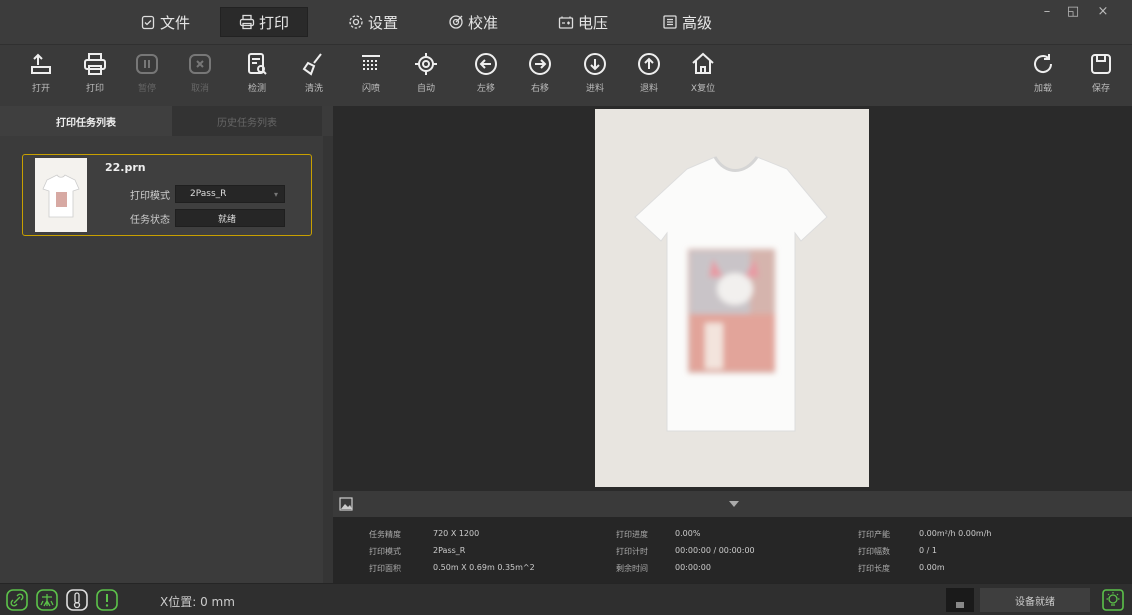 The width and height of the screenshot is (1132, 615). What do you see at coordinates (1042, 89) in the screenshot?
I see `load-label: 加载` at bounding box center [1042, 89].